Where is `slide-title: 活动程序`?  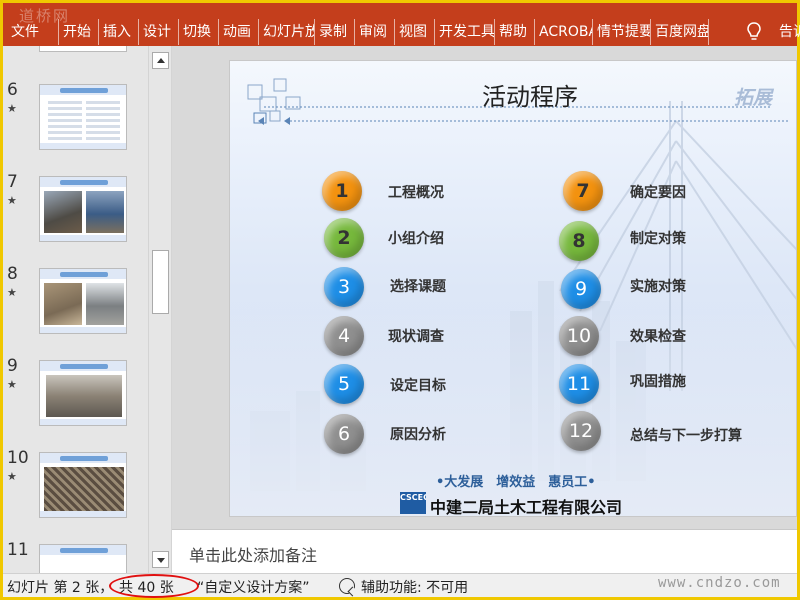 slide-title: 活动程序 is located at coordinates (530, 94).